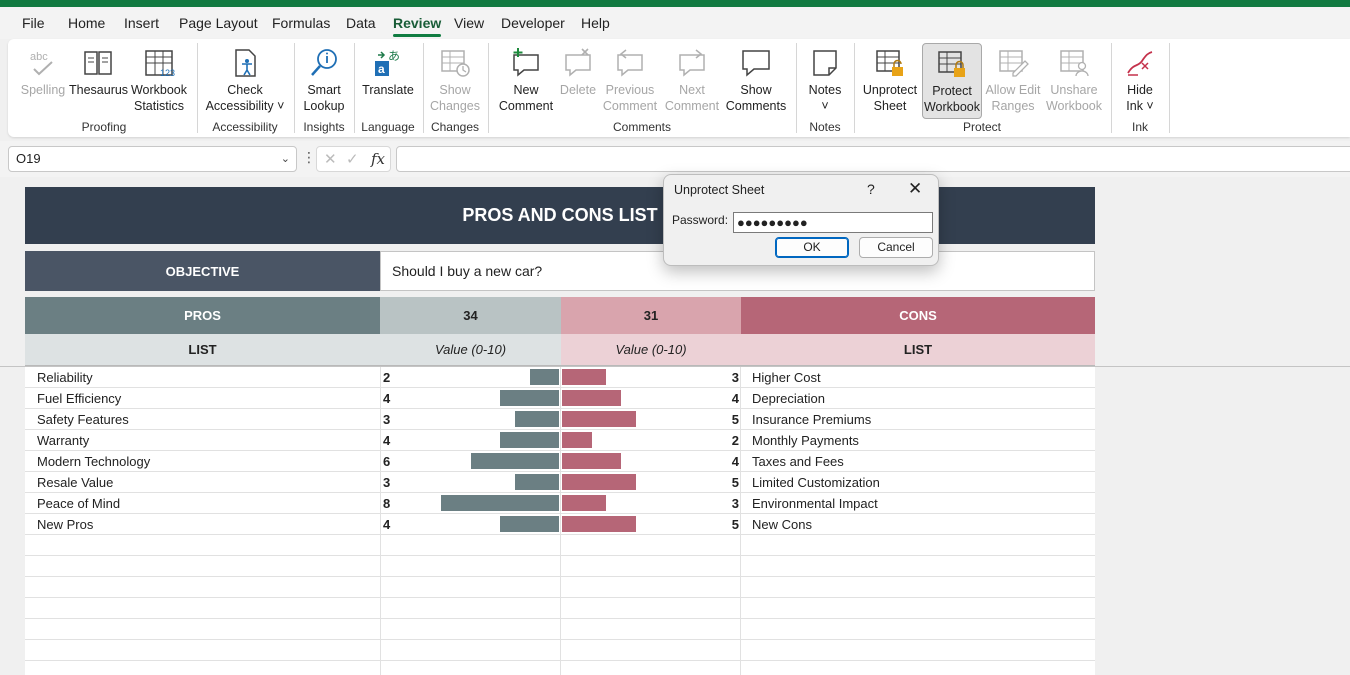 The height and width of the screenshot is (675, 1350). Describe the element at coordinates (782, 524) in the screenshot. I see `con-item-name: New Cons` at that location.